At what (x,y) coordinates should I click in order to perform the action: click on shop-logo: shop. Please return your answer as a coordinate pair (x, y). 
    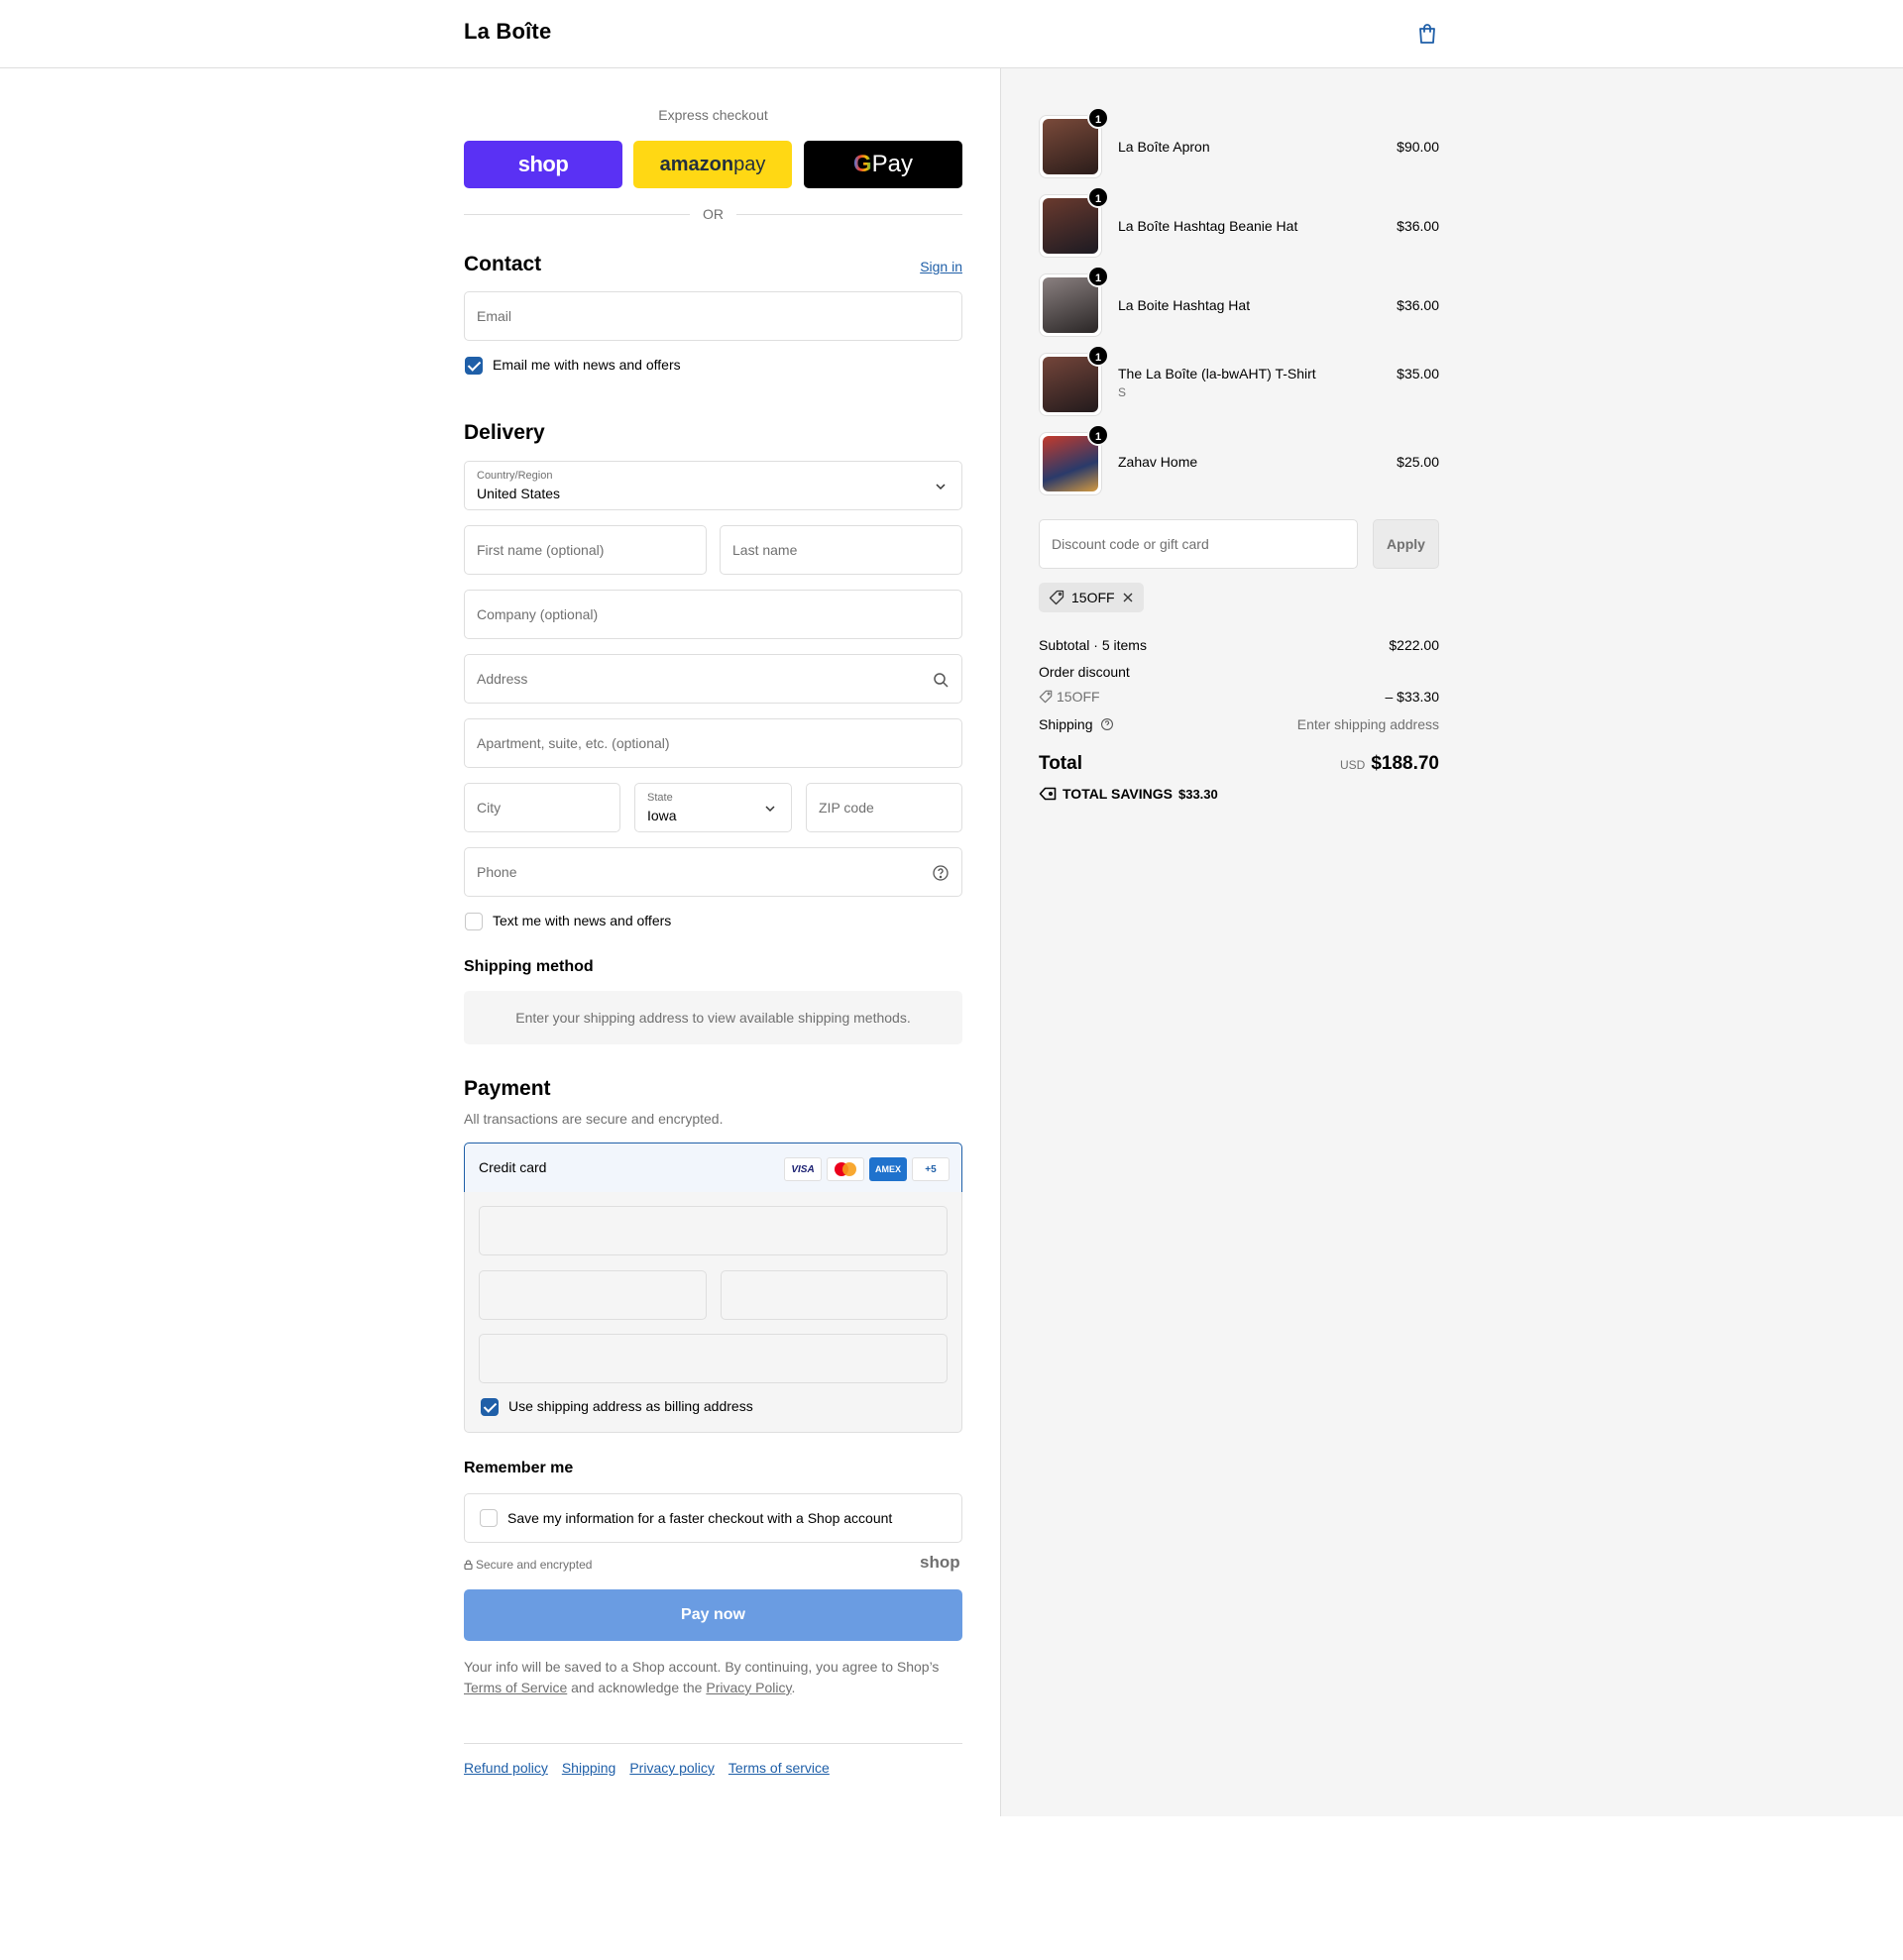
    Looking at the image, I should click on (940, 1562).